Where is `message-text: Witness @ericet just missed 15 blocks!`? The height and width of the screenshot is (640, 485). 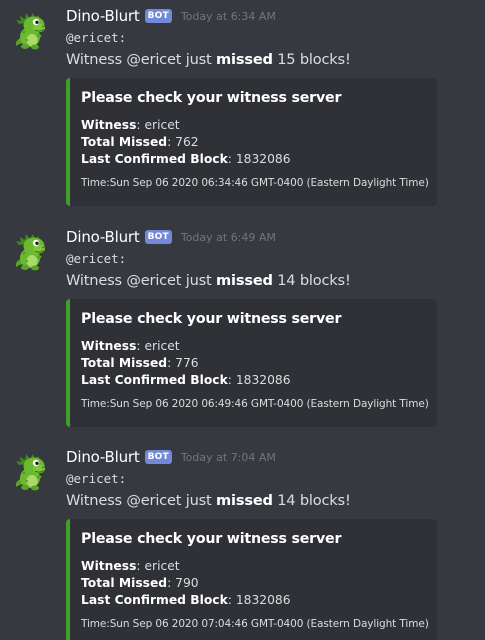
message-text: Witness @ericet just missed 15 blocks! is located at coordinates (208, 59).